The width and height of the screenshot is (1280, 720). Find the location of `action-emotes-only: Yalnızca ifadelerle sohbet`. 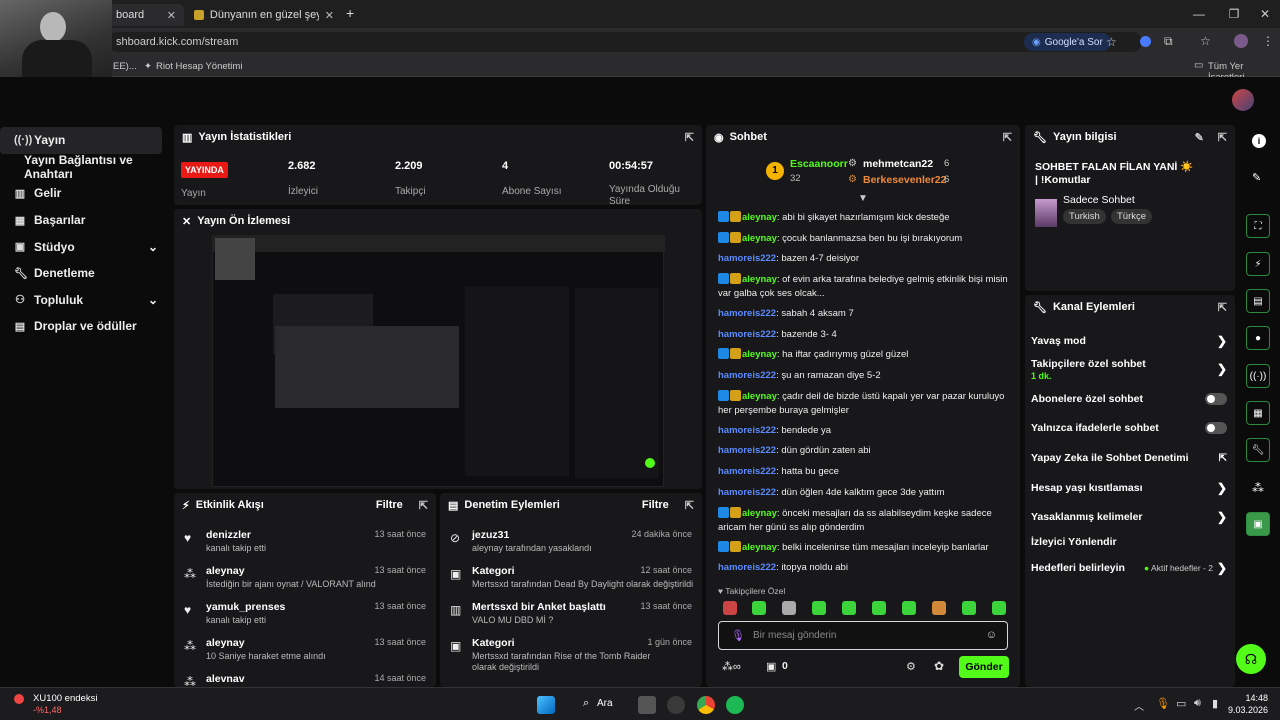

action-emotes-only: Yalnızca ifadelerle sohbet is located at coordinates (1129, 428).